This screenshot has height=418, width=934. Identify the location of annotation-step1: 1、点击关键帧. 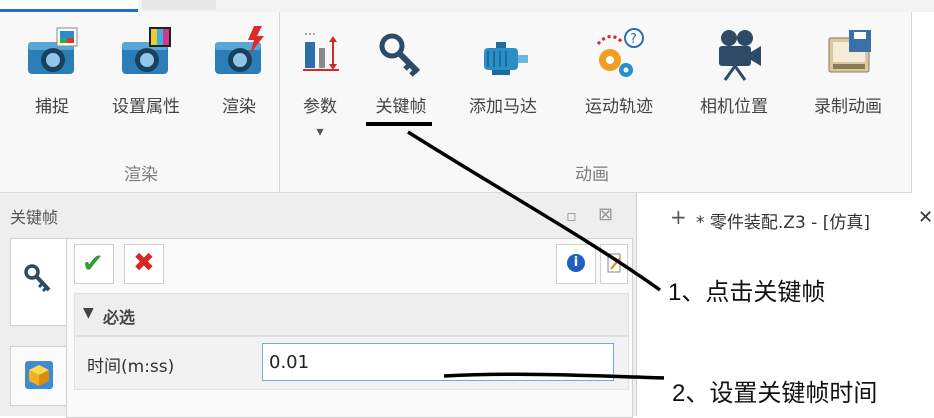
(747, 292).